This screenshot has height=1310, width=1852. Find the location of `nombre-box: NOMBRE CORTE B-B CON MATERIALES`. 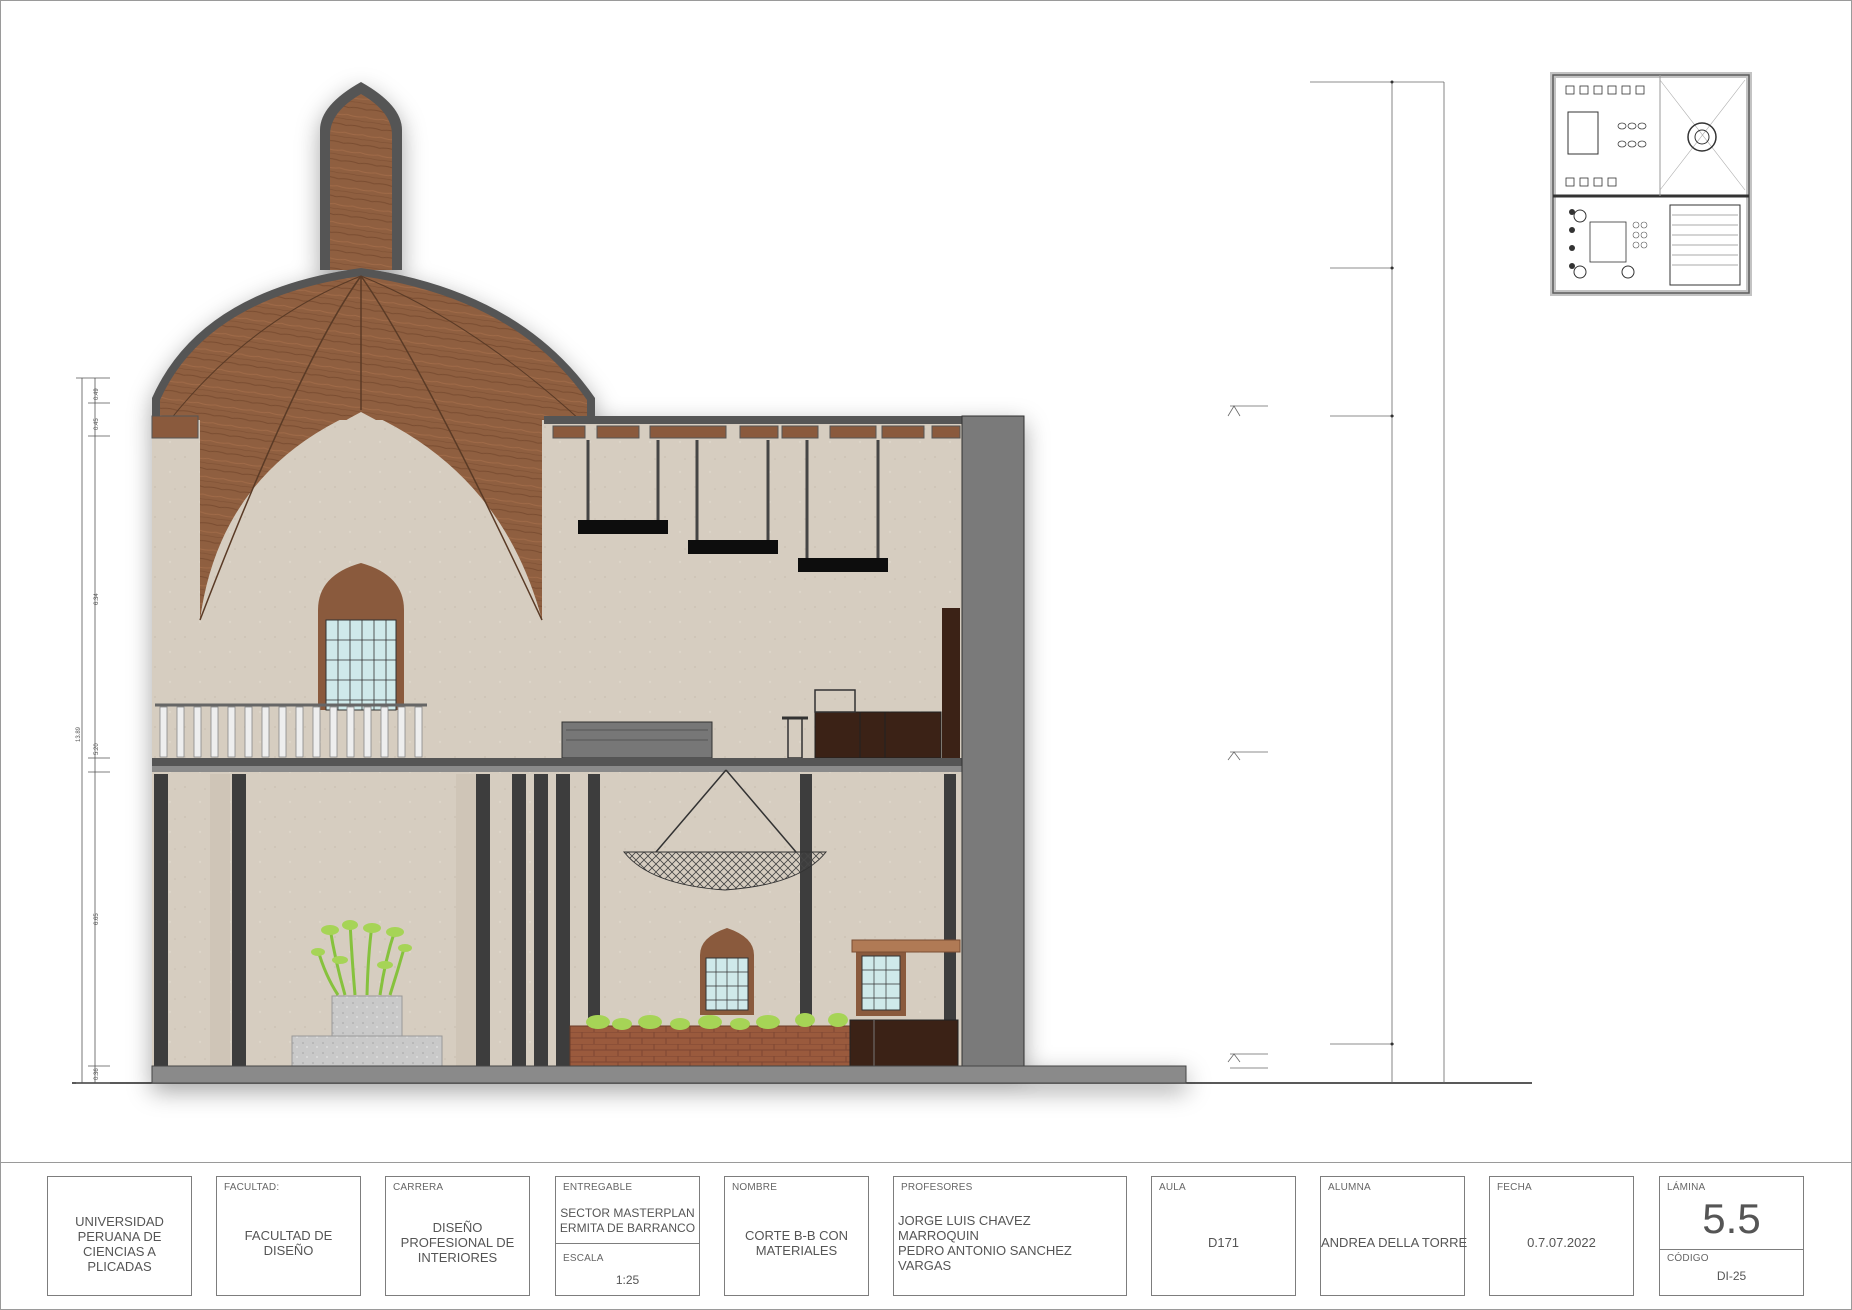

nombre-box: NOMBRE CORTE B-B CON MATERIALES is located at coordinates (796, 1236).